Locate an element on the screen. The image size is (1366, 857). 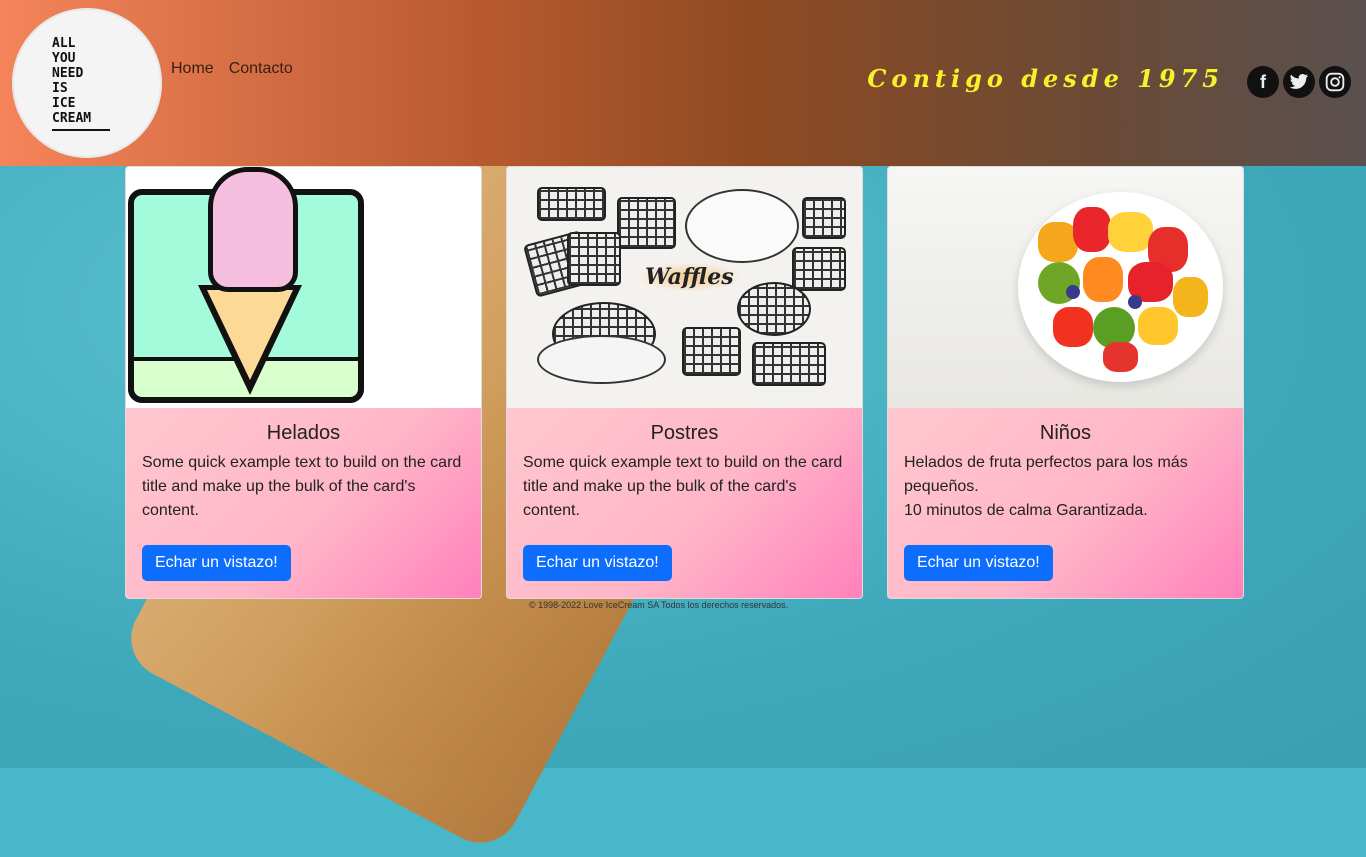
fruit-bowl-photo is located at coordinates (1065, 287).